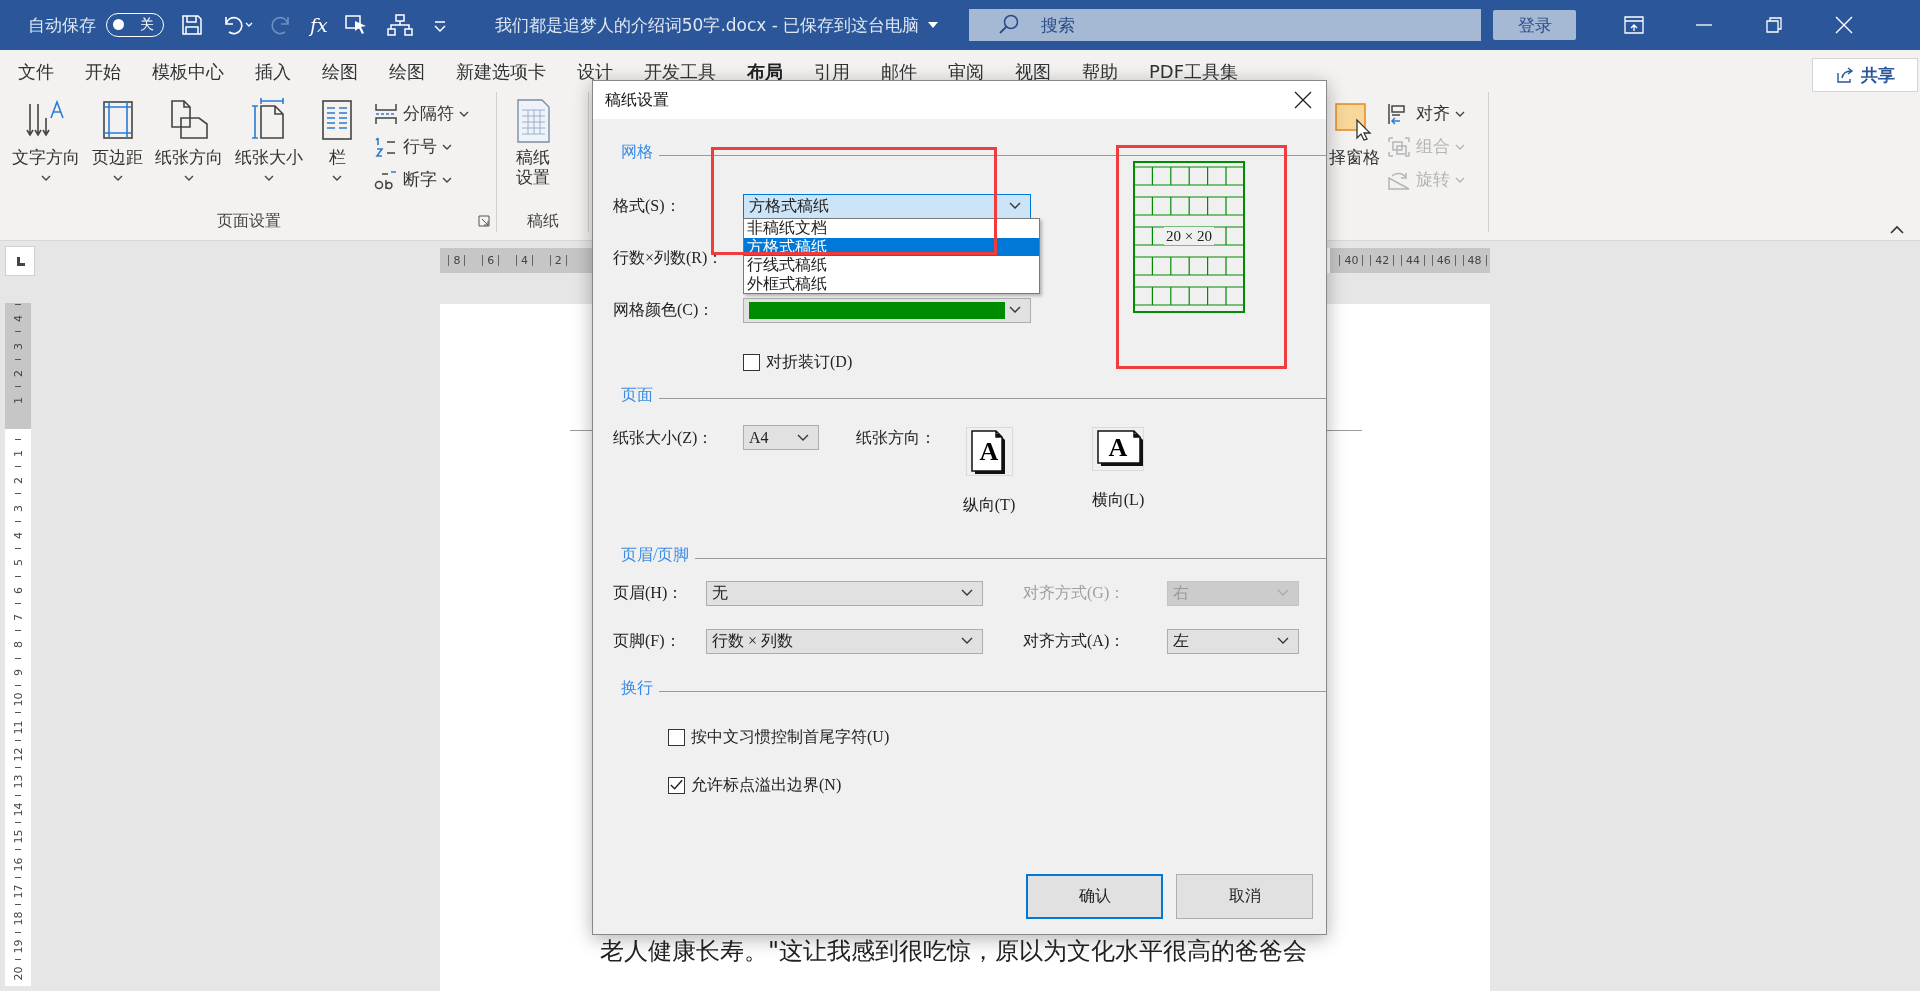  I want to click on ribbon-button: 文字方向, so click(46, 154).